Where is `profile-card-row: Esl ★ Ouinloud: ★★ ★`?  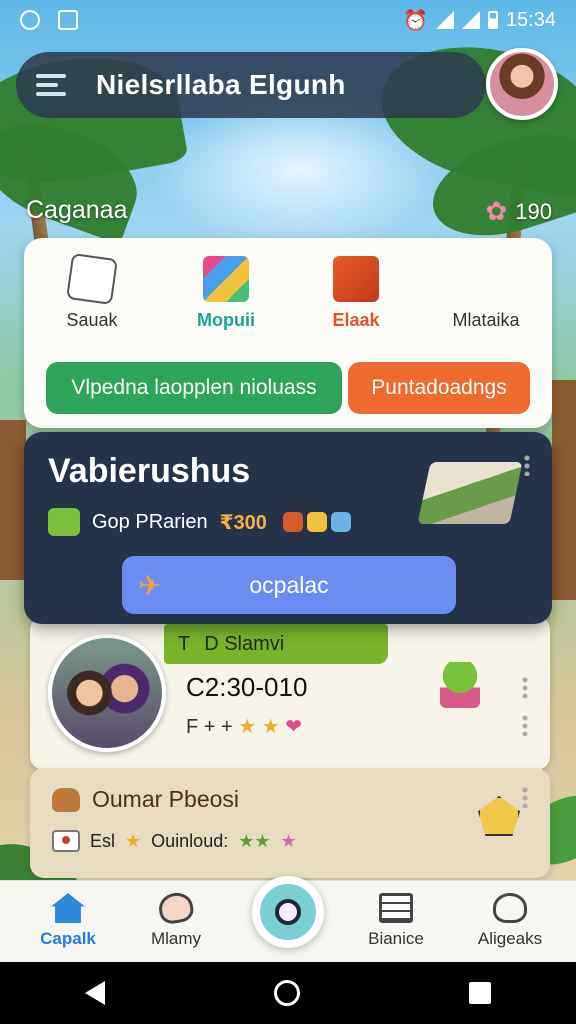
profile-card-row: Esl ★ Ouinloud: ★★ ★ is located at coordinates (174, 841).